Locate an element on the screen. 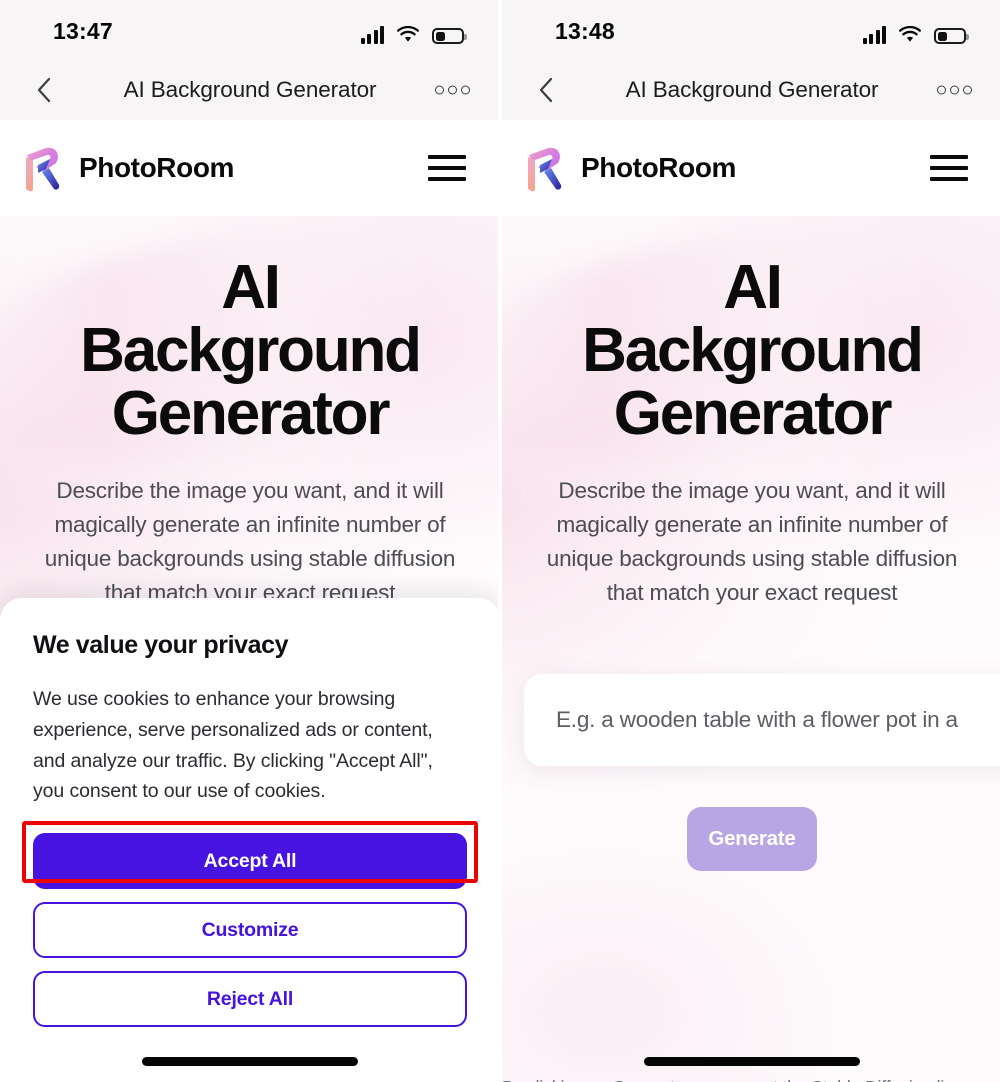 The image size is (1000, 1082). cookie-modal-actions: Accept All Customize Reject All is located at coordinates (250, 930).